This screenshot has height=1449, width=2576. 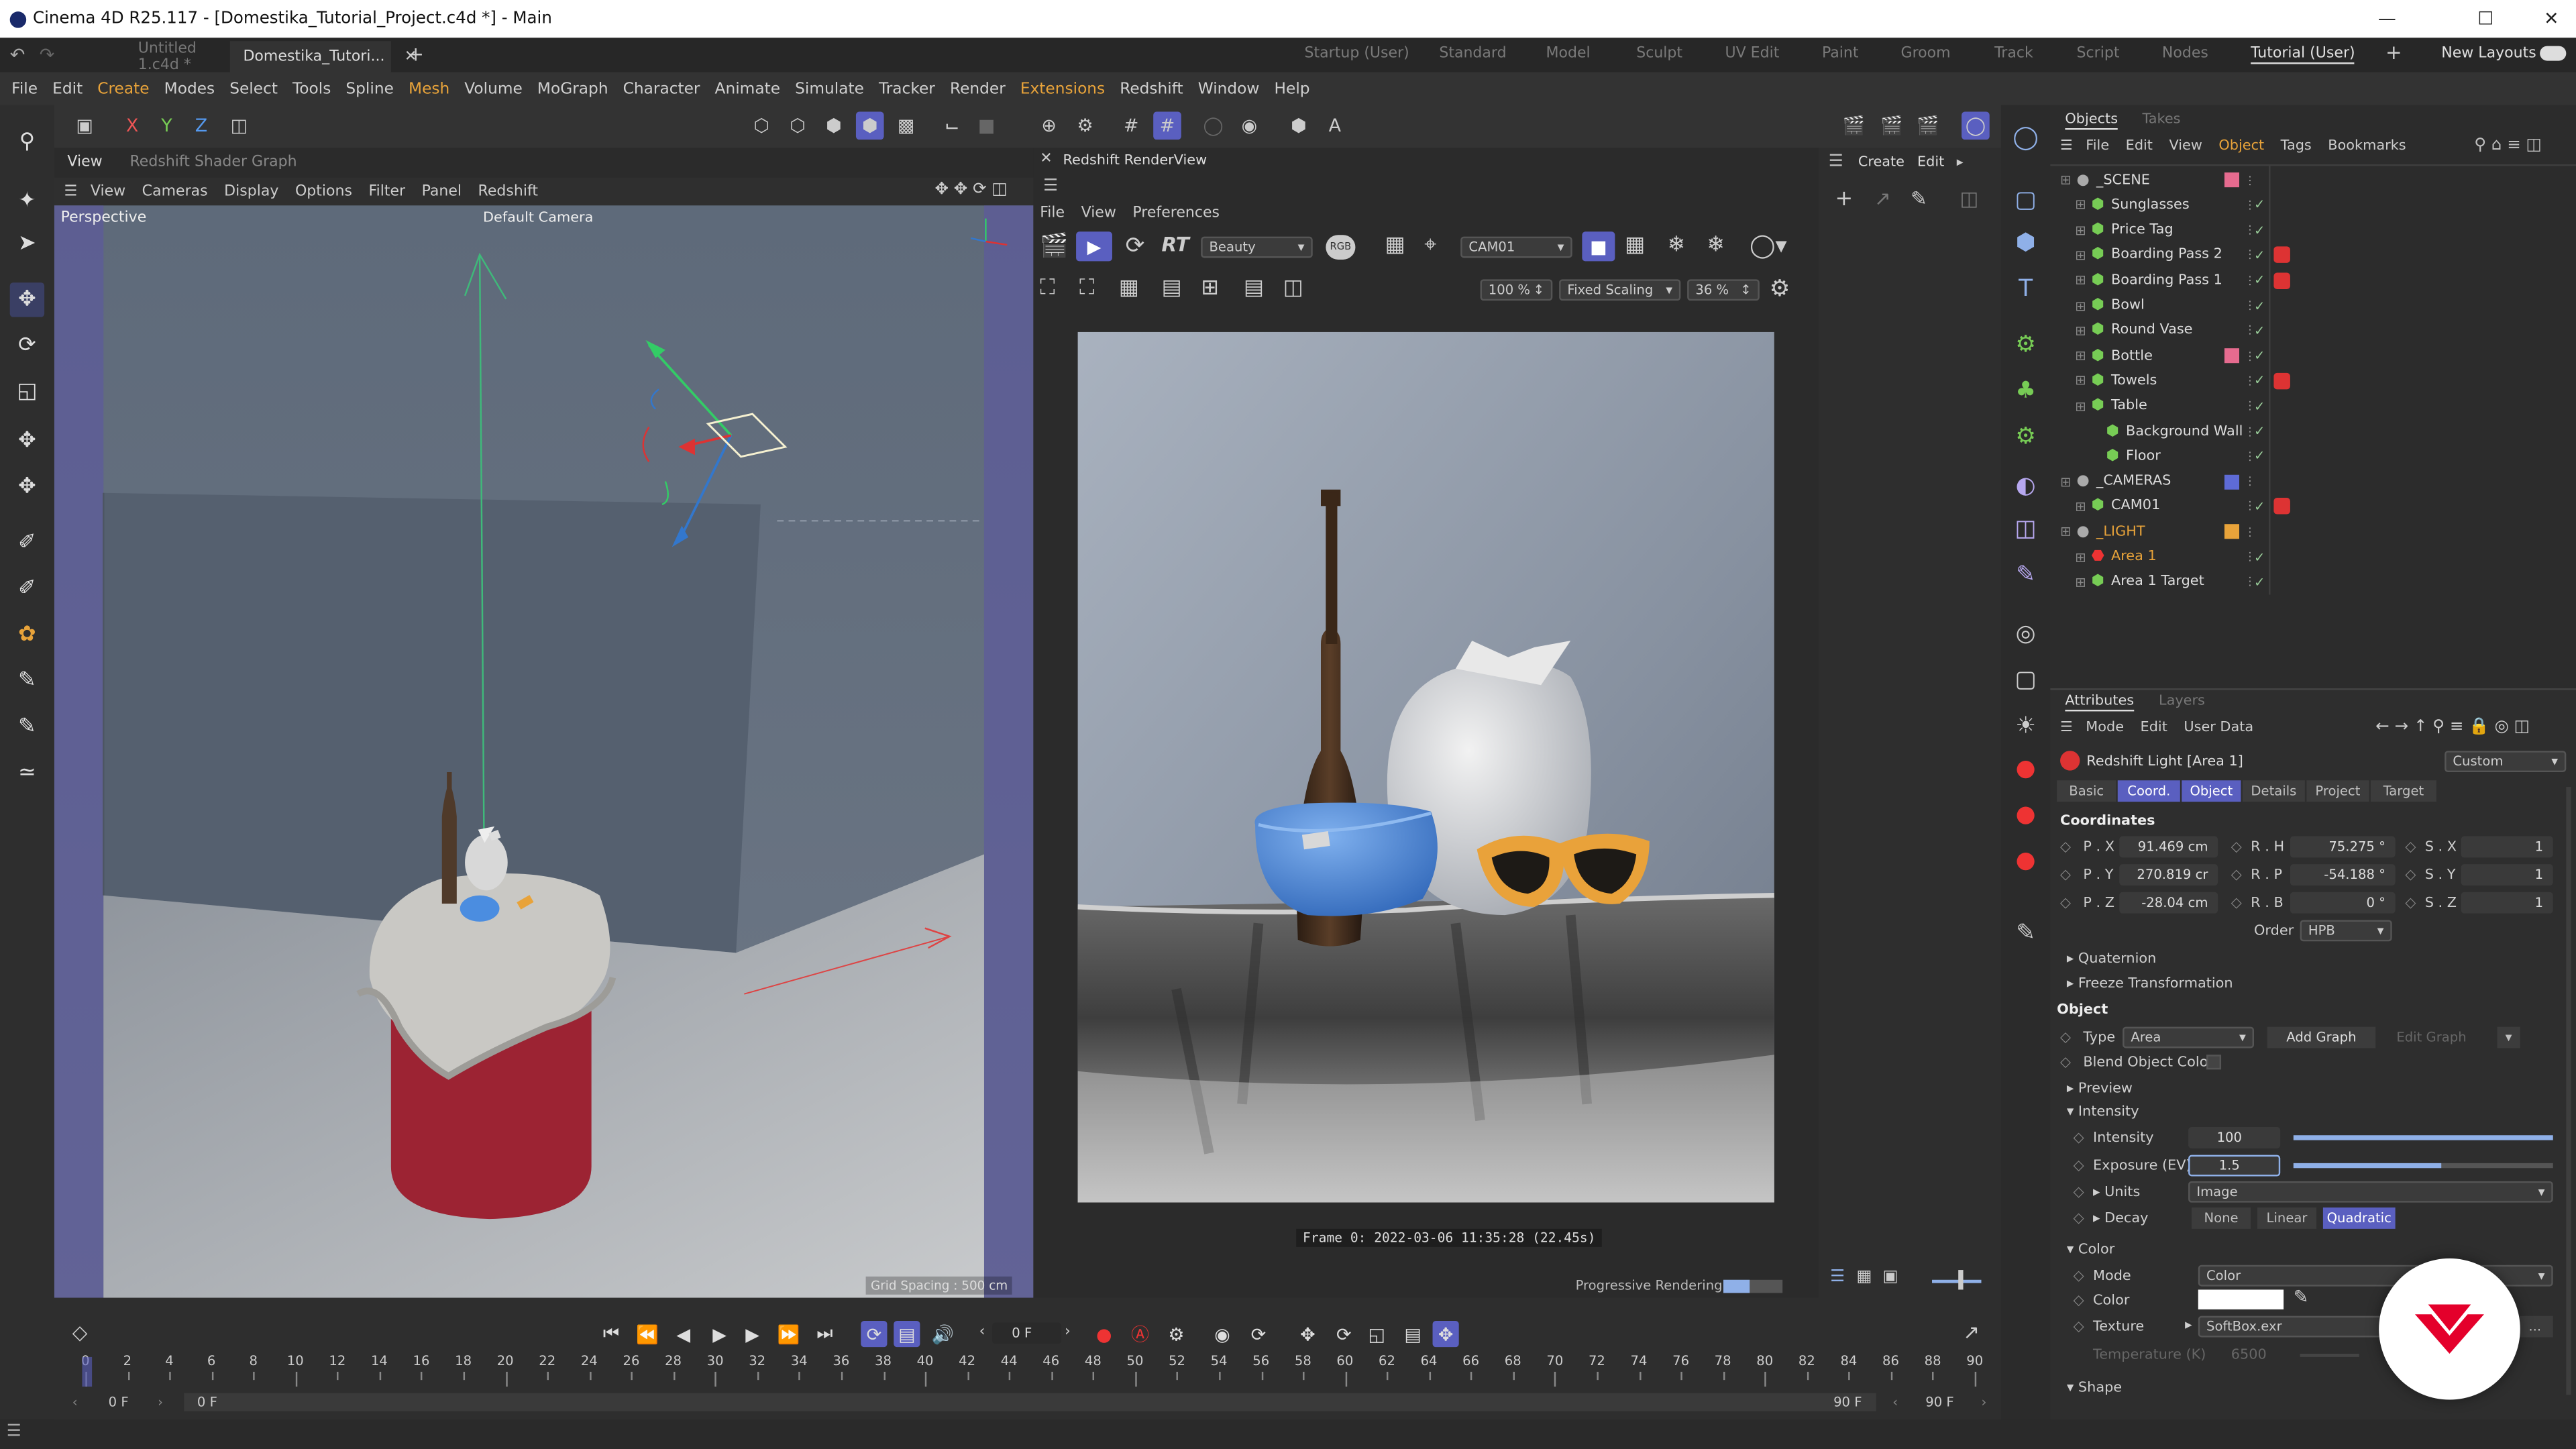 What do you see at coordinates (2249, 179) in the screenshot?
I see `visibility-dots: ⋮` at bounding box center [2249, 179].